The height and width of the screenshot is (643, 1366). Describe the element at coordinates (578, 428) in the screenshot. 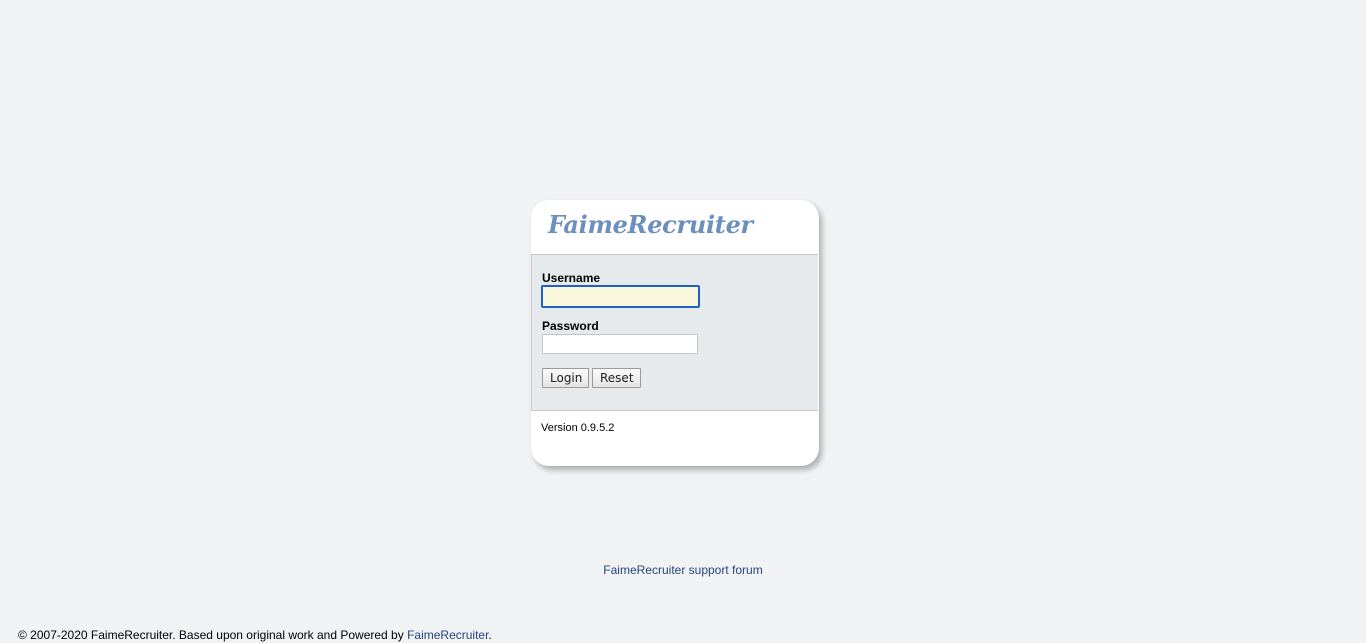

I see `version-text: Version 0.9.5.2` at that location.